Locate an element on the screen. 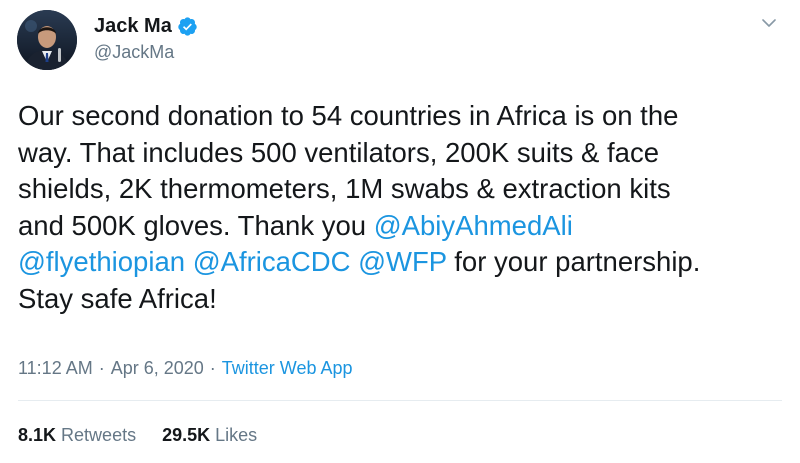 This screenshot has height=463, width=800. tweet-source-link: Twitter Web App is located at coordinates (287, 368).